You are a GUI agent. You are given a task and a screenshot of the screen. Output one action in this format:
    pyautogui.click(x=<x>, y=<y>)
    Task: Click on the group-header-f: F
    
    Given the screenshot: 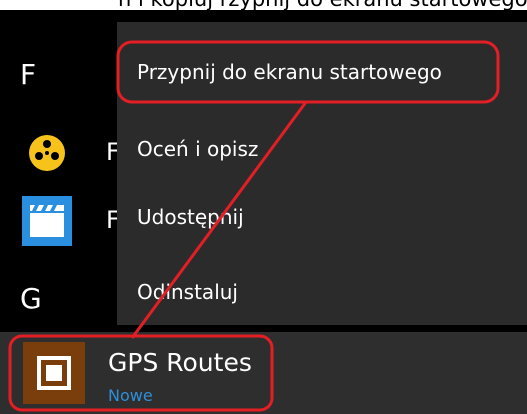 What is the action you would take?
    pyautogui.click(x=28, y=74)
    